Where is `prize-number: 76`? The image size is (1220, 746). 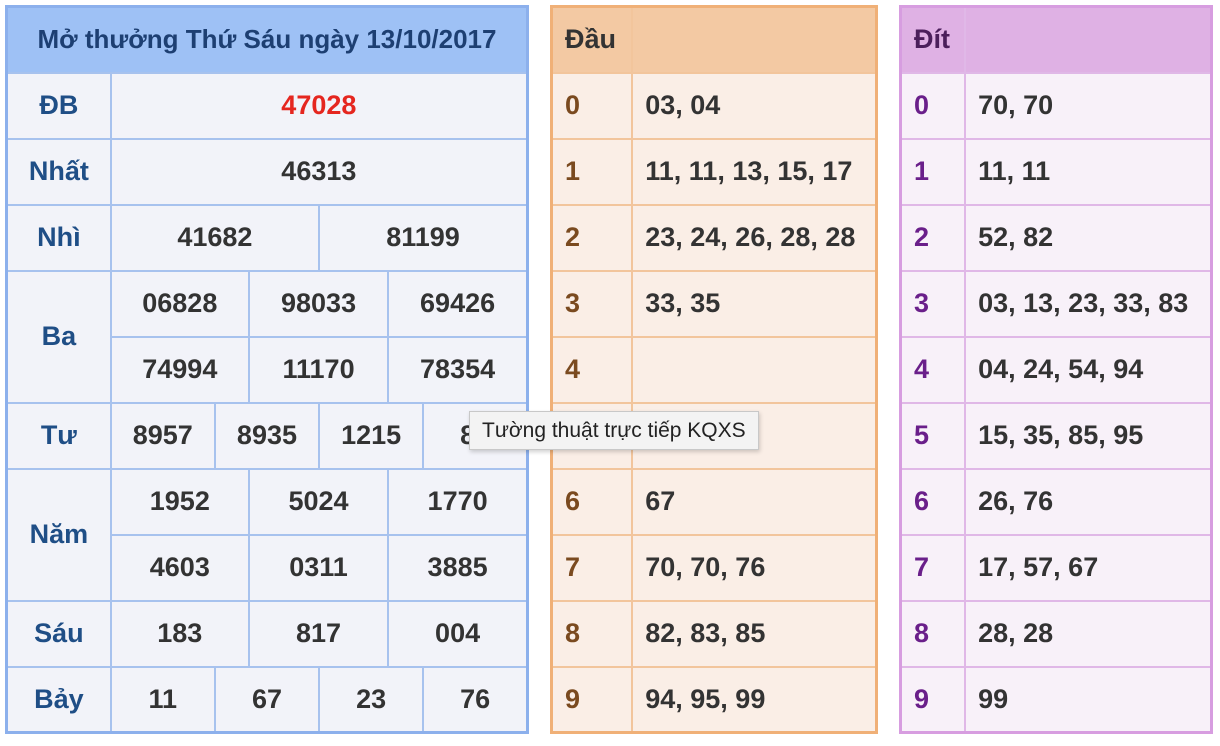
prize-number: 76 is located at coordinates (475, 699).